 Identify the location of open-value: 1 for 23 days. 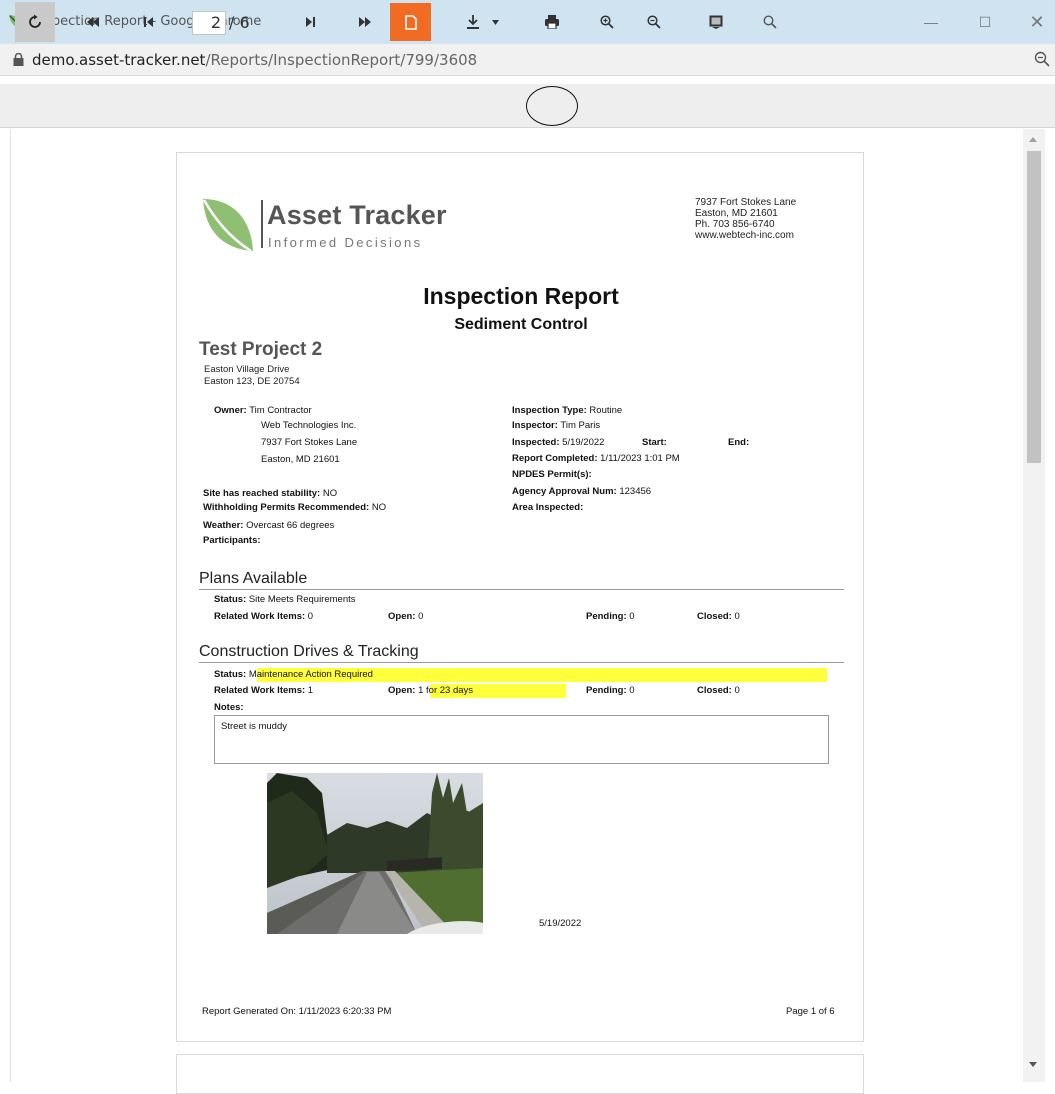
(446, 690).